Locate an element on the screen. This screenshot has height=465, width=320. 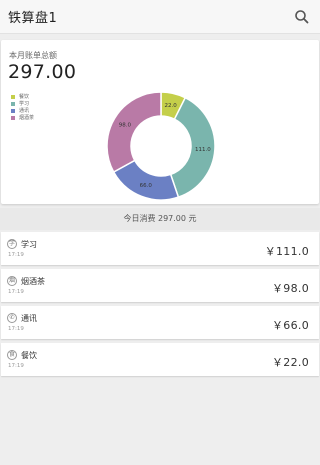
legend-label: 餐饮 is located at coordinates (24, 97).